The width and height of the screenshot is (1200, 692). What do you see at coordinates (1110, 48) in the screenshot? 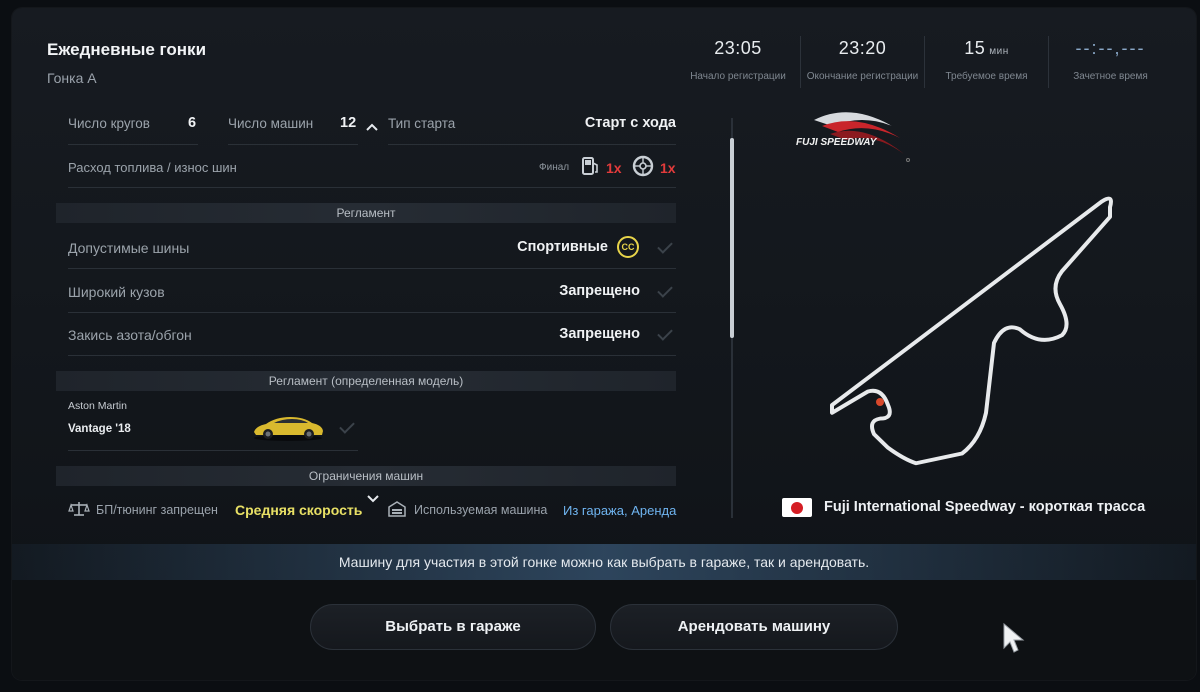
I see `qualifying-time-value: --:--,---` at bounding box center [1110, 48].